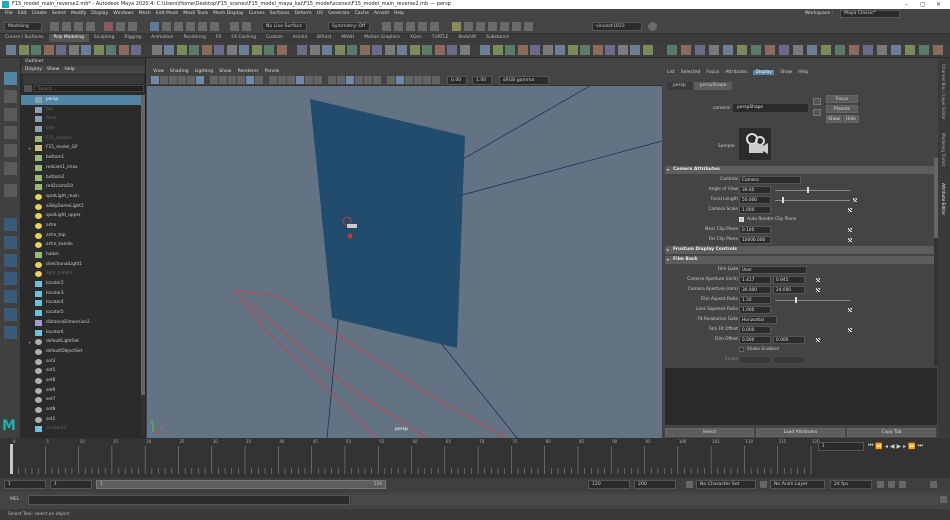 The height and width of the screenshot is (520, 950). I want to click on lasso-tool-icon, so click(10, 96).